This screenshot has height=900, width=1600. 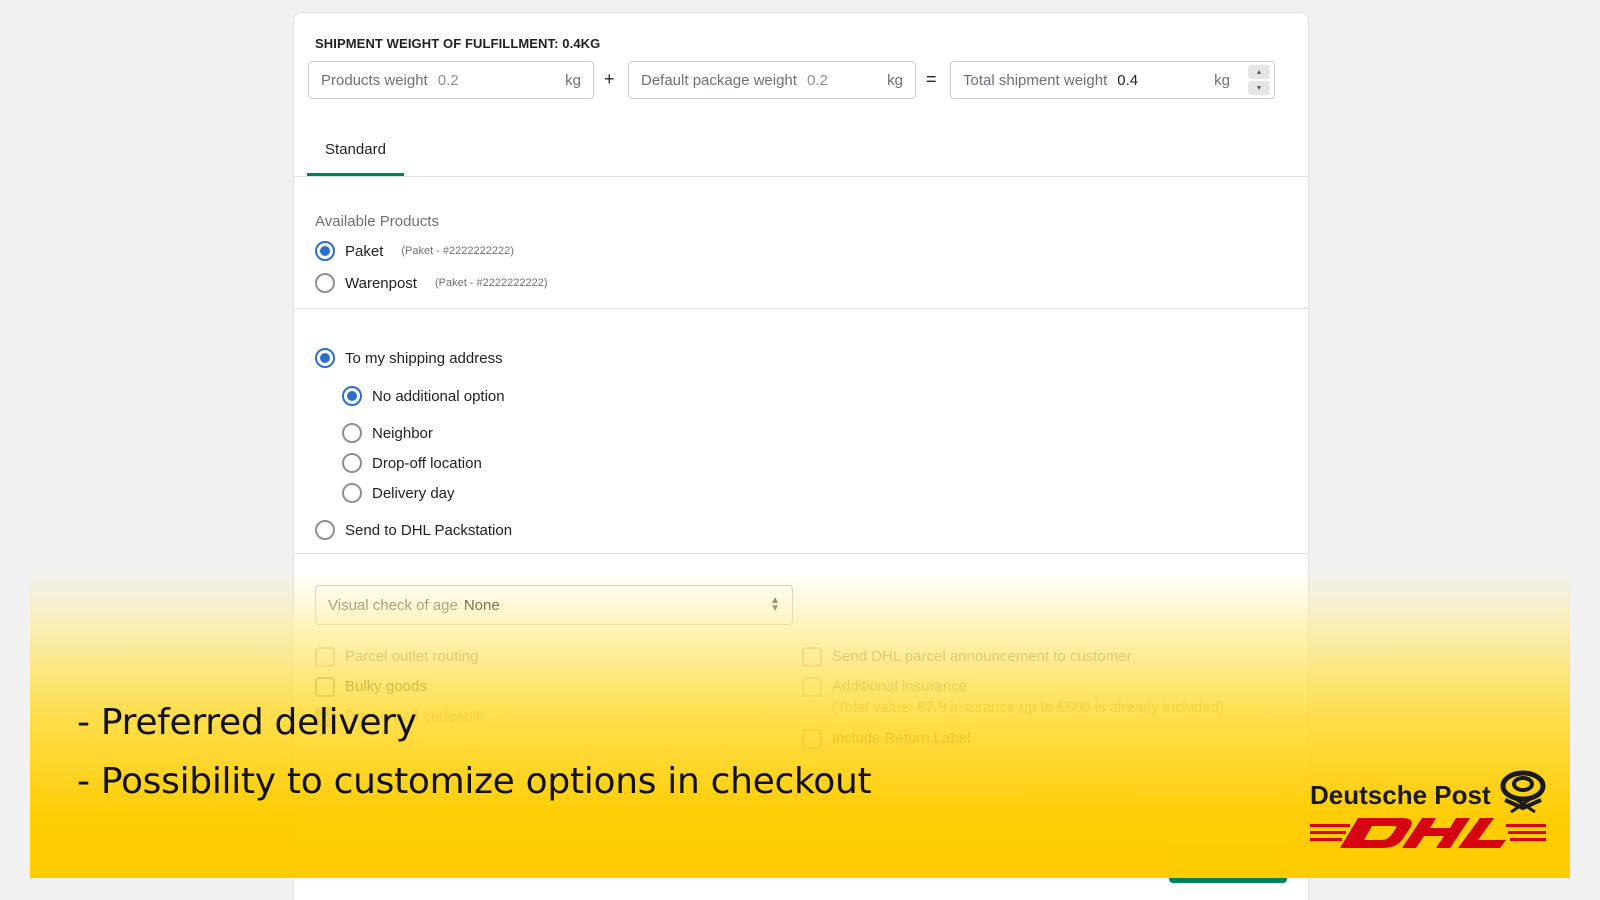 What do you see at coordinates (775, 604) in the screenshot?
I see `select-arrows-icon: ▲ ▼` at bounding box center [775, 604].